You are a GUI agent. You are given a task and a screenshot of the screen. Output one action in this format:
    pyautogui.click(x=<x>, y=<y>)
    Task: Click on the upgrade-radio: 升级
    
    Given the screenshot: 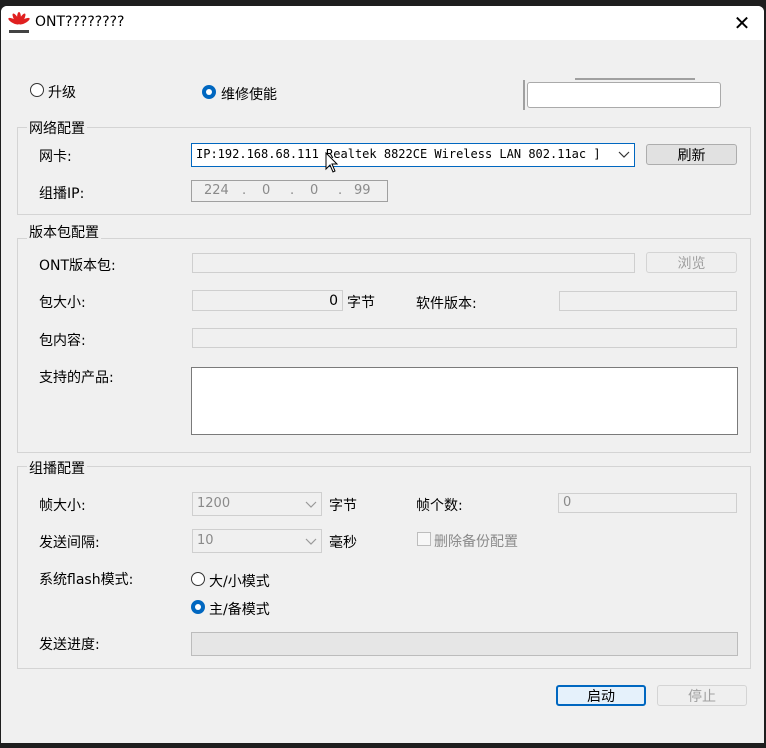 What is the action you would take?
    pyautogui.click(x=70, y=93)
    